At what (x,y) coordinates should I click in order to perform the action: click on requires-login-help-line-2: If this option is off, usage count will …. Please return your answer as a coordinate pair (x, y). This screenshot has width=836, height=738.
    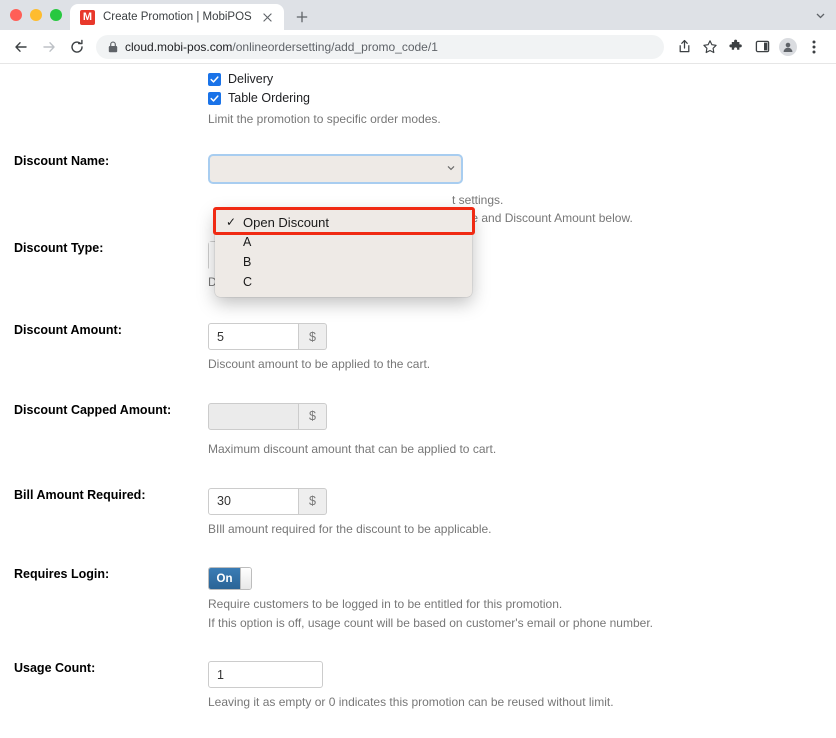
    Looking at the image, I should click on (430, 622).